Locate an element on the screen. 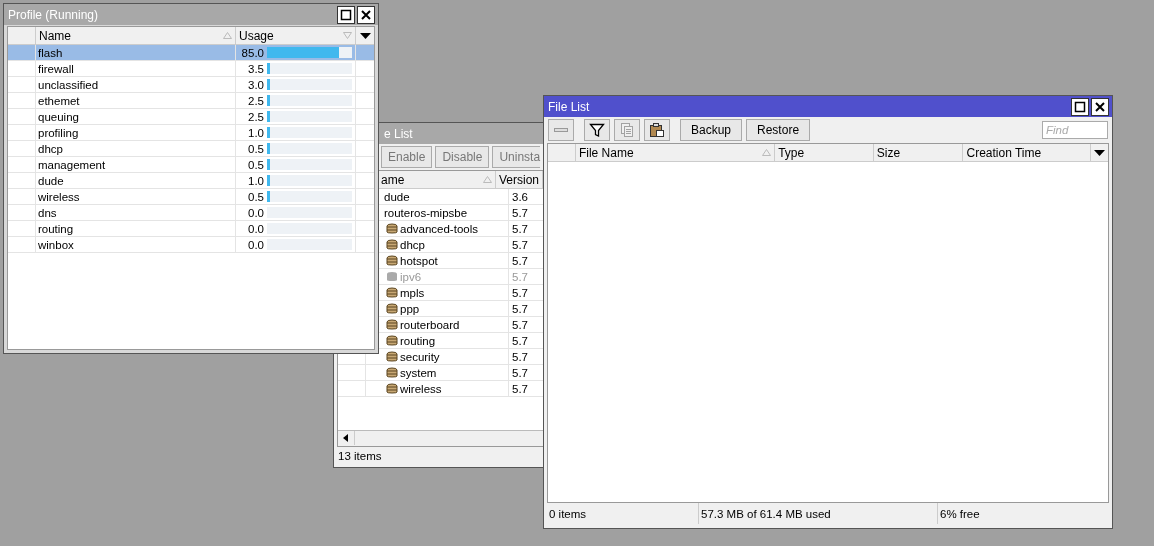 This screenshot has height=546, width=1154. usage-value: 3.5 is located at coordinates (255, 68).